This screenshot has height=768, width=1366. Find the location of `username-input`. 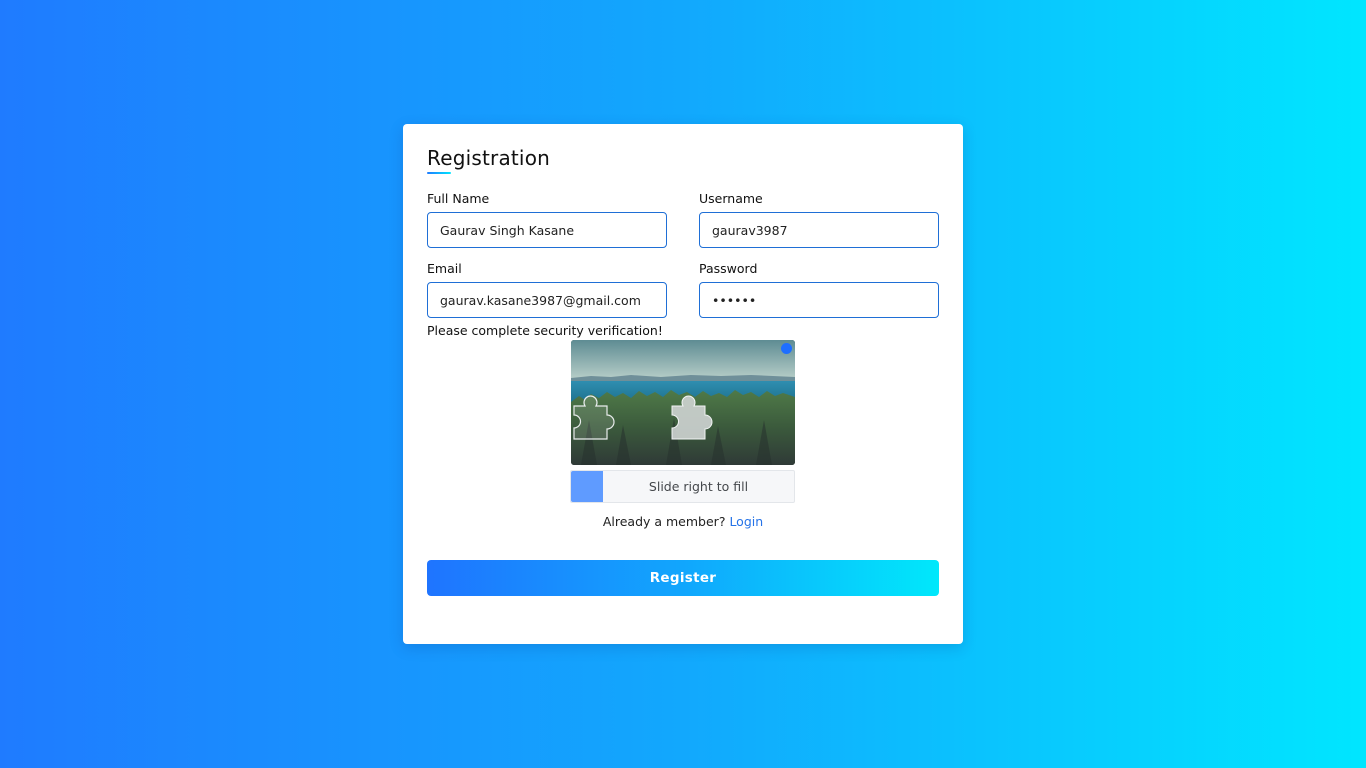

username-input is located at coordinates (819, 230).